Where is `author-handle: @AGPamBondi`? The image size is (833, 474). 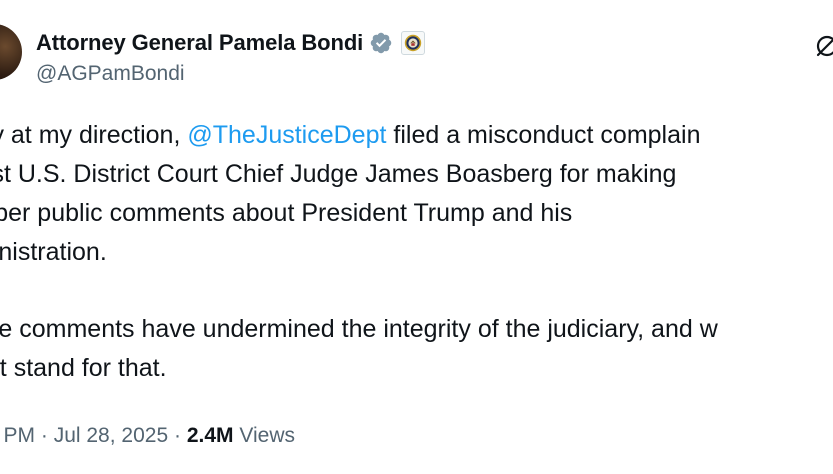
author-handle: @AGPamBondi is located at coordinates (110, 74).